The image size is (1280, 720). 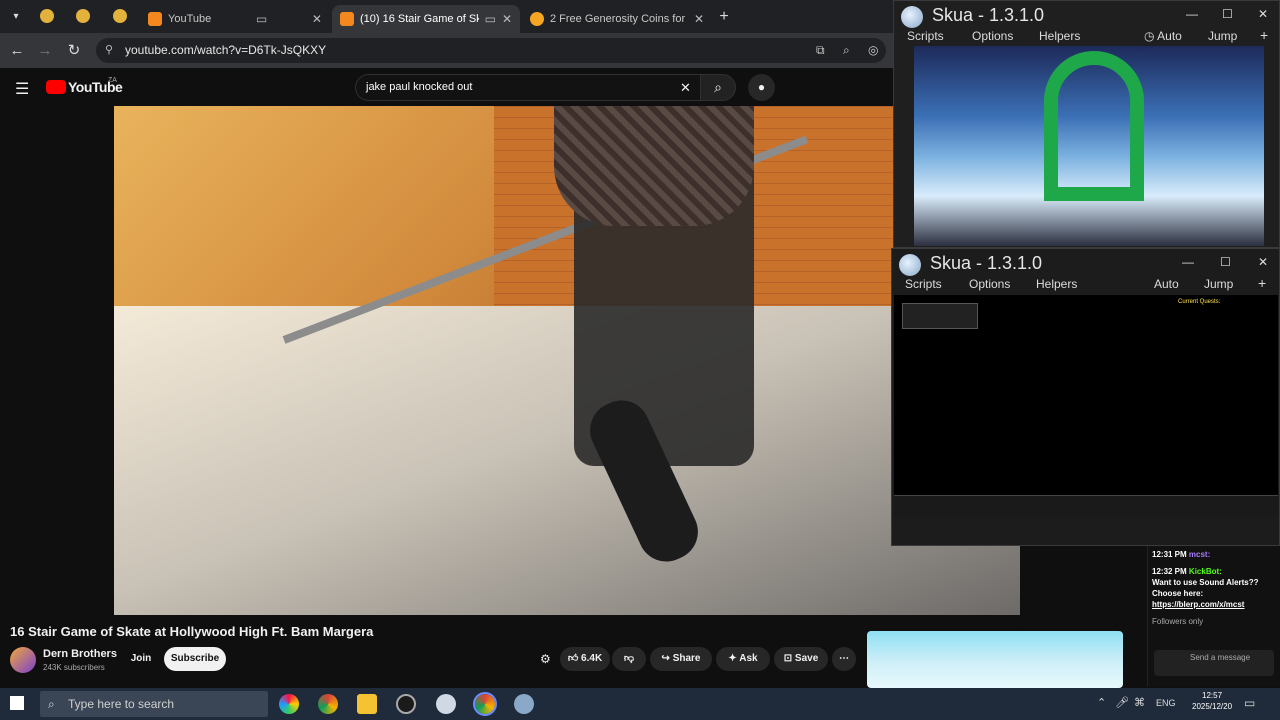 What do you see at coordinates (681, 659) in the screenshot?
I see `share-button: ↪ Share` at bounding box center [681, 659].